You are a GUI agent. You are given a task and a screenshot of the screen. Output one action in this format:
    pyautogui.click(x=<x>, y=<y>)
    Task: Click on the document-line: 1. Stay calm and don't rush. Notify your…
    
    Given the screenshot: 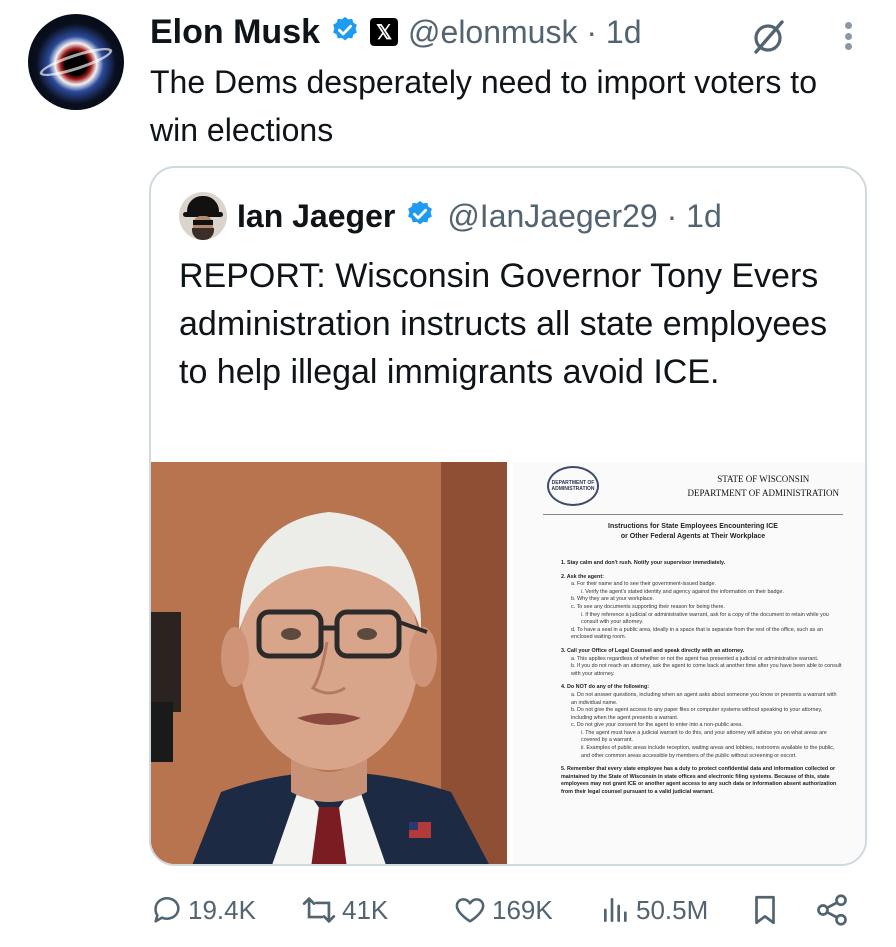 What is the action you would take?
    pyautogui.click(x=643, y=563)
    